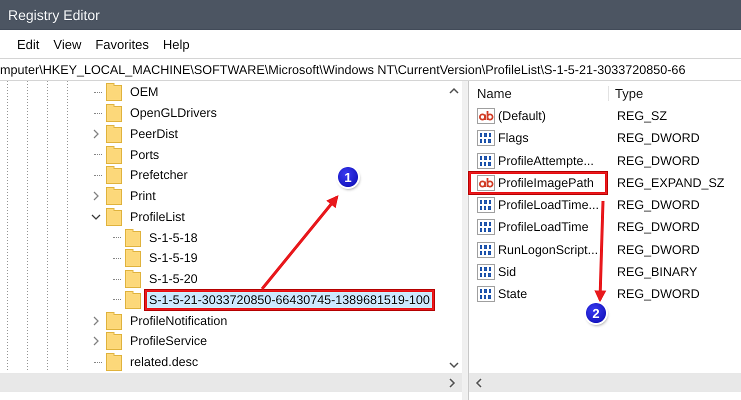 Image resolution: width=741 pixels, height=400 pixels. Describe the element at coordinates (179, 320) in the screenshot. I see `tree-item: ProfileNotification` at that location.